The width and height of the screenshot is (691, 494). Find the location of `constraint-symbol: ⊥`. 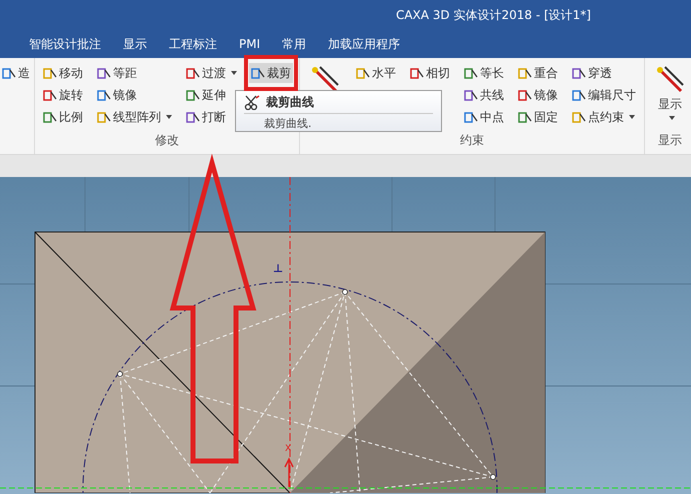

constraint-symbol: ⊥ is located at coordinates (278, 268).